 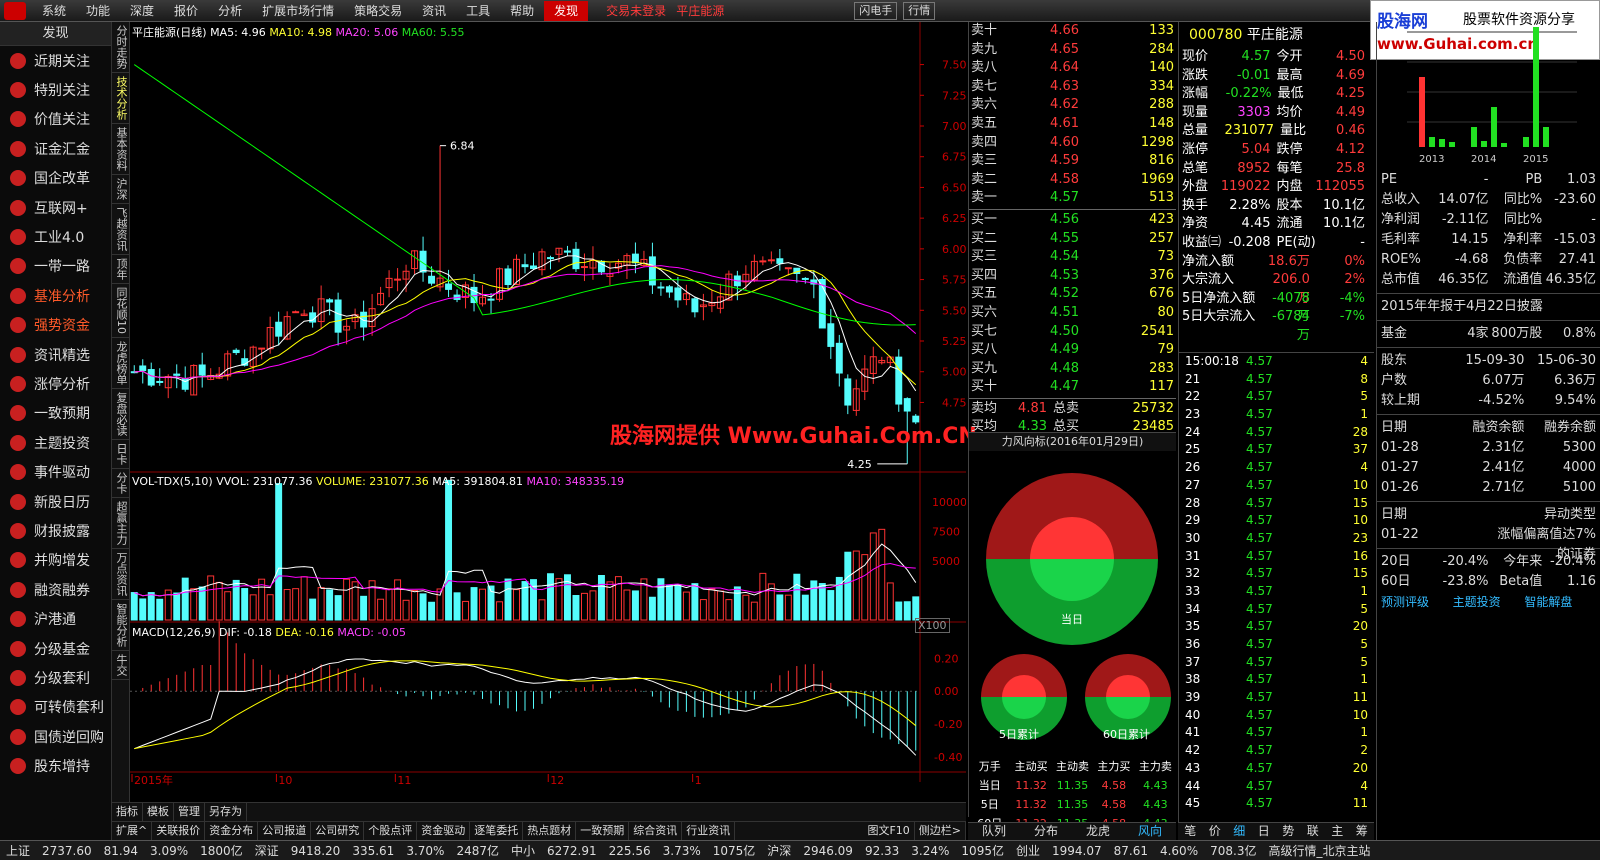 I want to click on menu-item-7: 资讯, so click(x=434, y=11).